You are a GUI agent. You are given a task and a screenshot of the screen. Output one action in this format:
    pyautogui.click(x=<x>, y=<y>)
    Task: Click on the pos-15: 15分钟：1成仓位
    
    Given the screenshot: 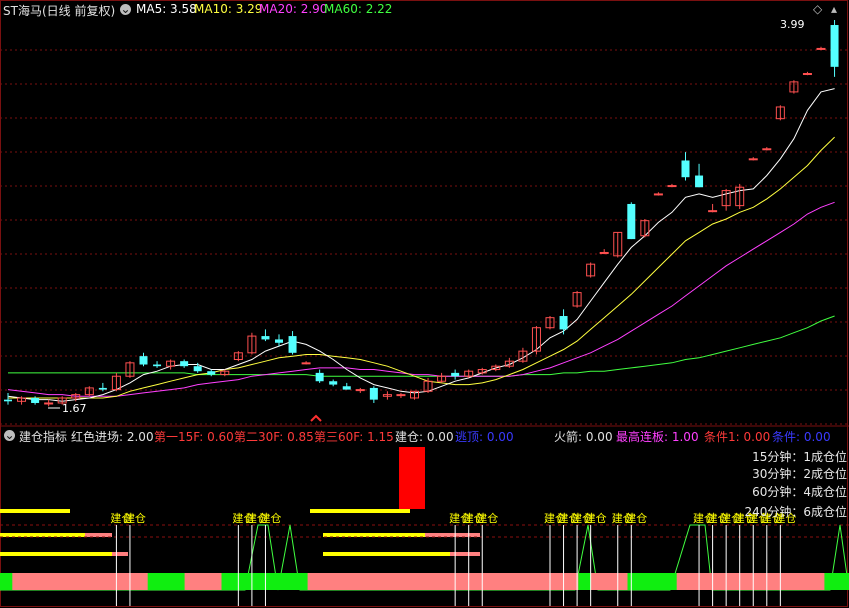 What is the action you would take?
    pyautogui.click(x=799, y=457)
    